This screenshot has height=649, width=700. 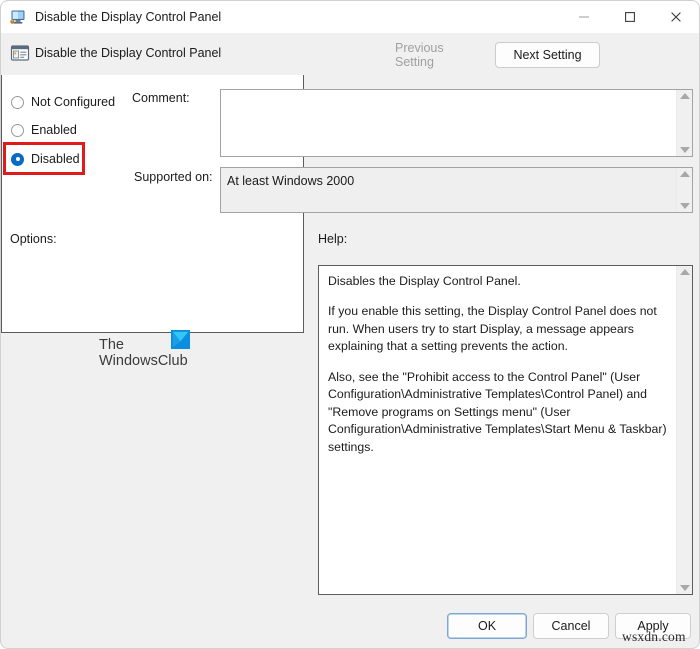 I want to click on windowsclub-logo-icon, so click(x=180, y=339).